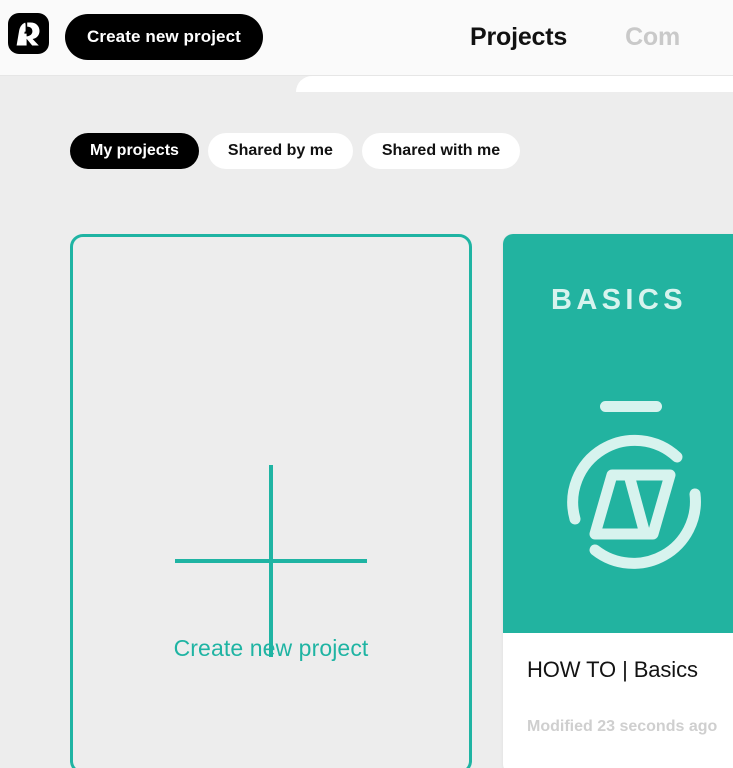  I want to click on plus-icon, so click(271, 561).